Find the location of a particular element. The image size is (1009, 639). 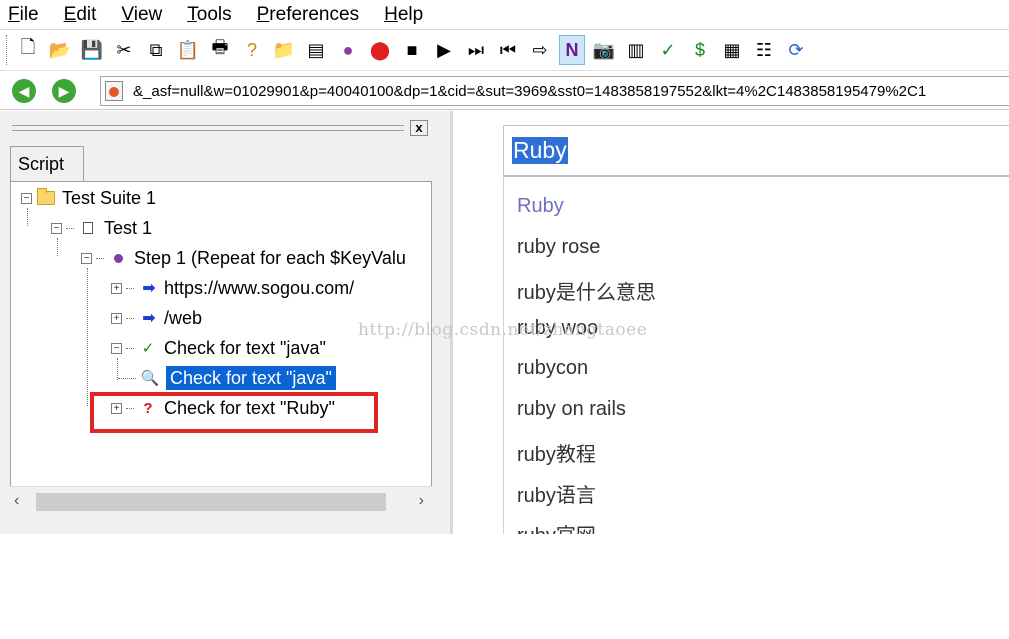

stop-icon: ■ is located at coordinates (412, 50).